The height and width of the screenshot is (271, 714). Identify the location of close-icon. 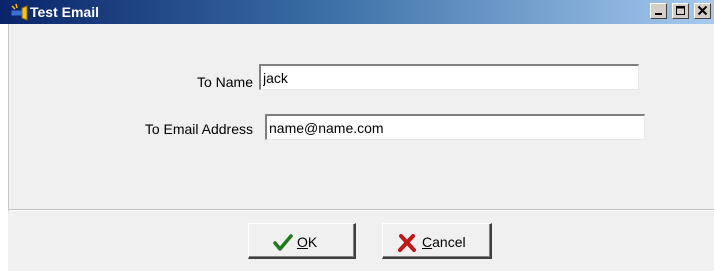
(702, 10).